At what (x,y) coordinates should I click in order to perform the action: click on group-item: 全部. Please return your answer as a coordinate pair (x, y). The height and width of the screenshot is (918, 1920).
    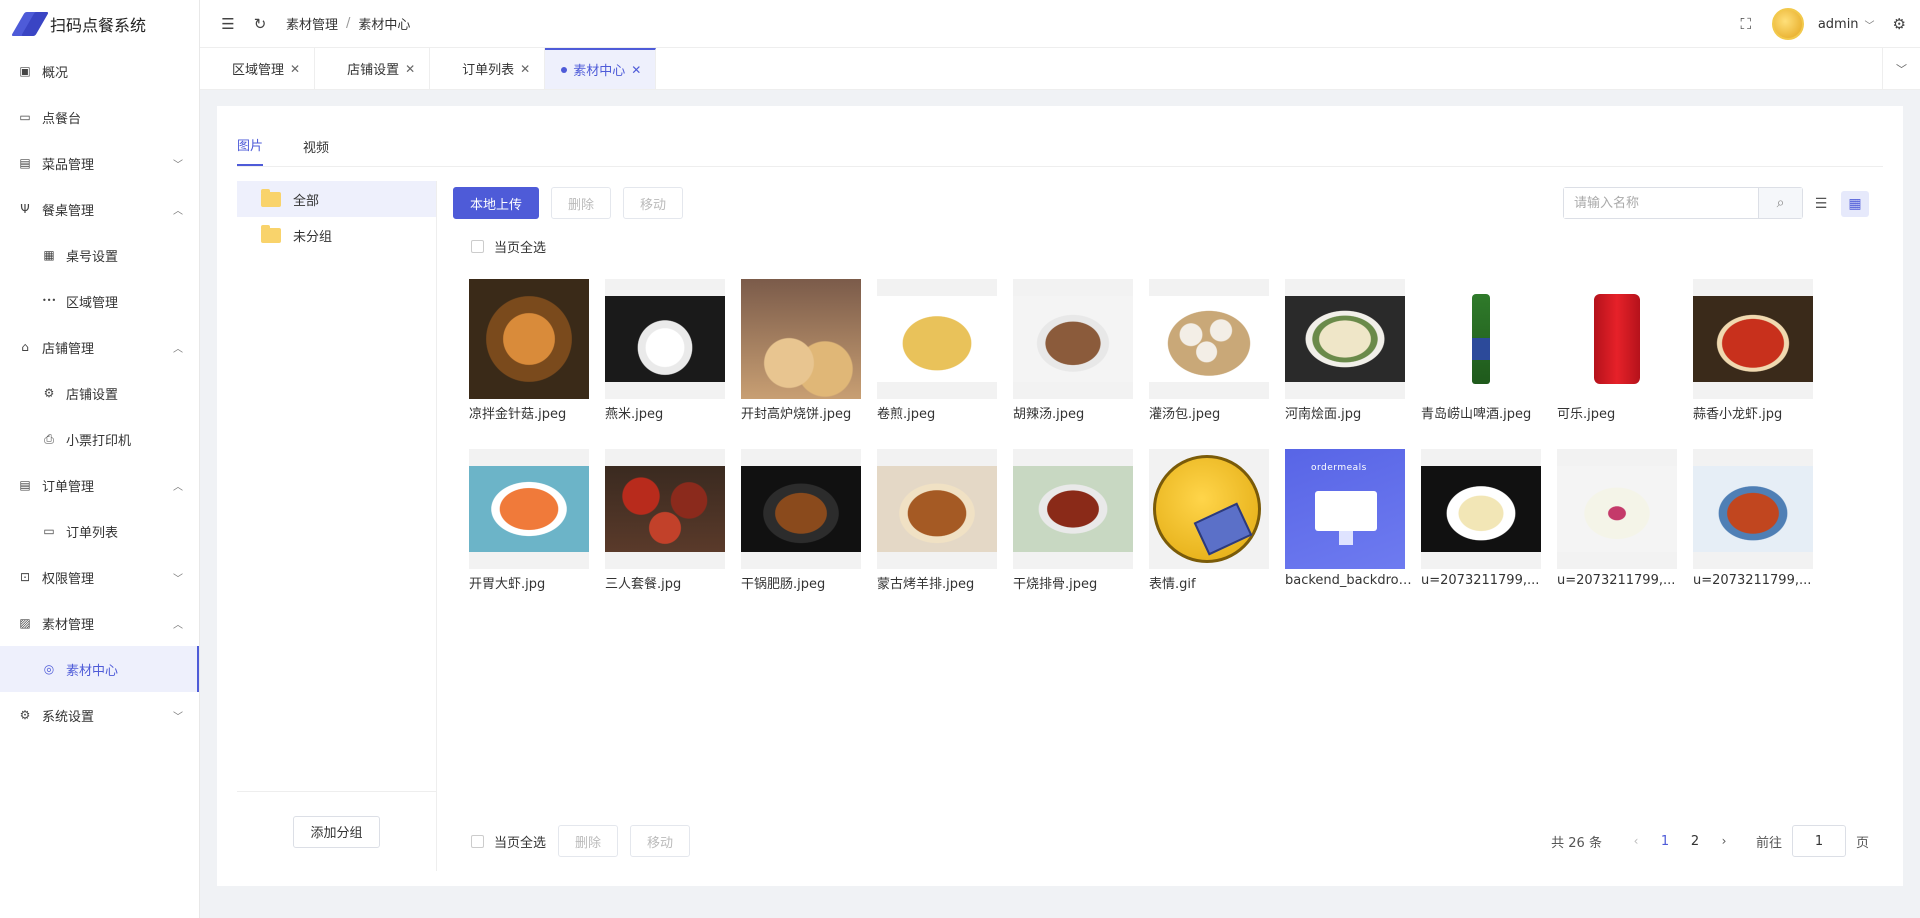
    Looking at the image, I should click on (336, 199).